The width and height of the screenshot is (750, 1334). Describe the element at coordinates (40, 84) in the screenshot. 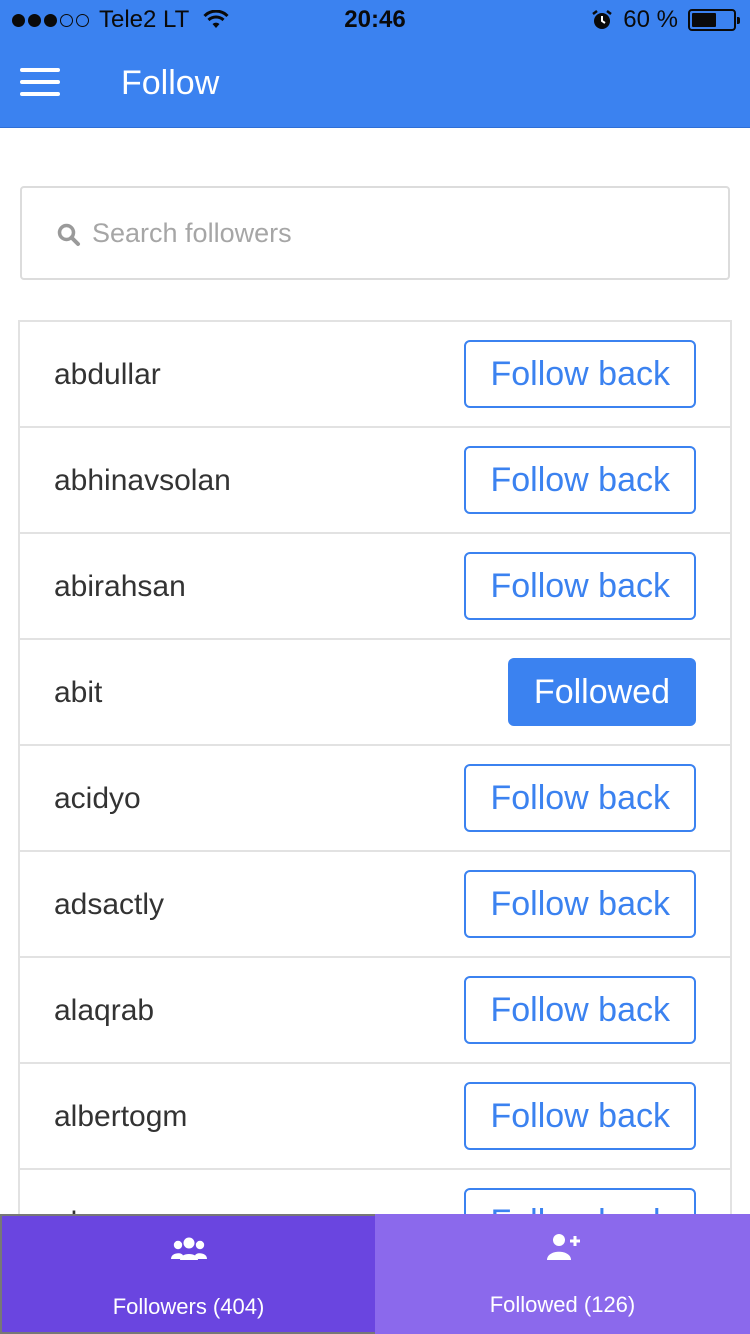

I see `hamburger-menu-icon` at that location.